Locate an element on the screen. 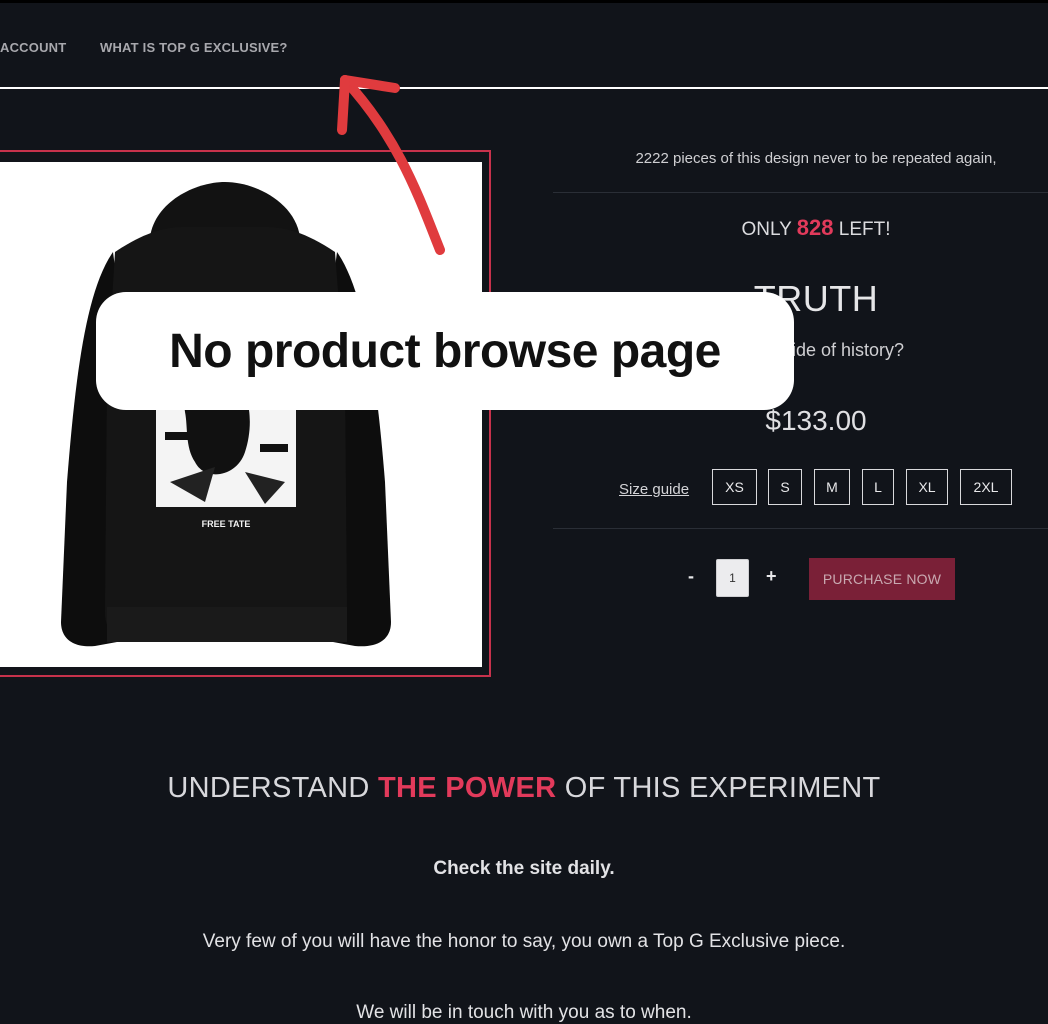 This screenshot has width=1048, height=1024. top-border is located at coordinates (524, 1).